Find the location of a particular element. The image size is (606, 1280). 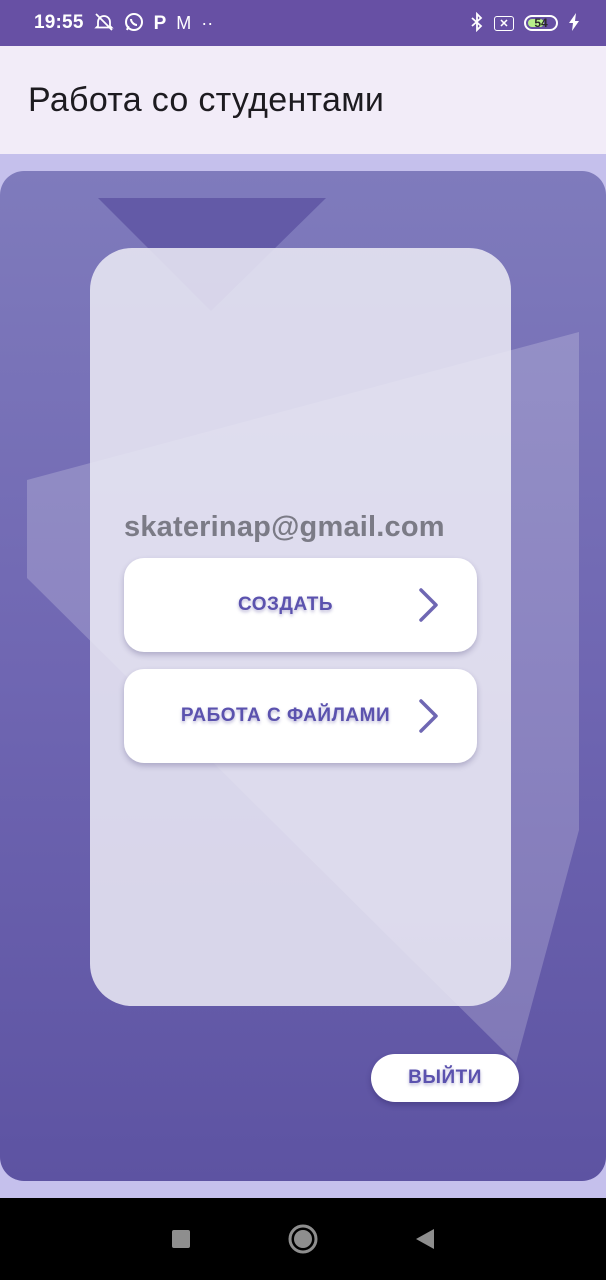

back-triangle-icon is located at coordinates (425, 1239).